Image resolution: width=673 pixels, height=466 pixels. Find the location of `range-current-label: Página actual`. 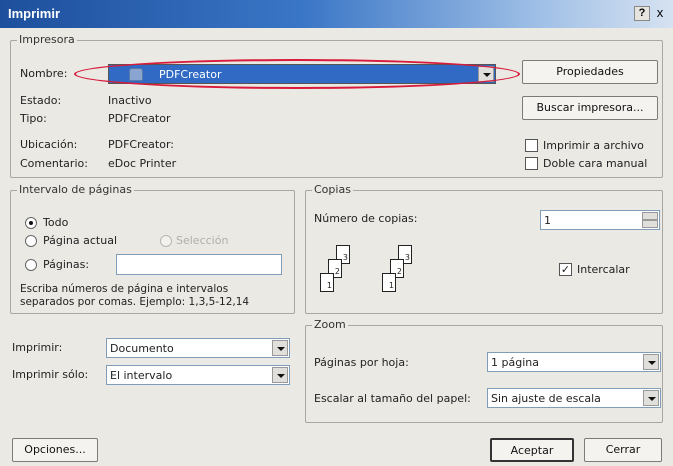

range-current-label: Página actual is located at coordinates (80, 240).